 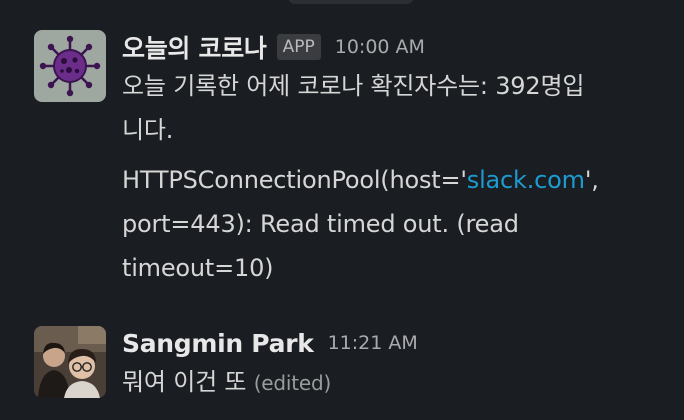 I want to click on user-avatar, so click(x=70, y=362).